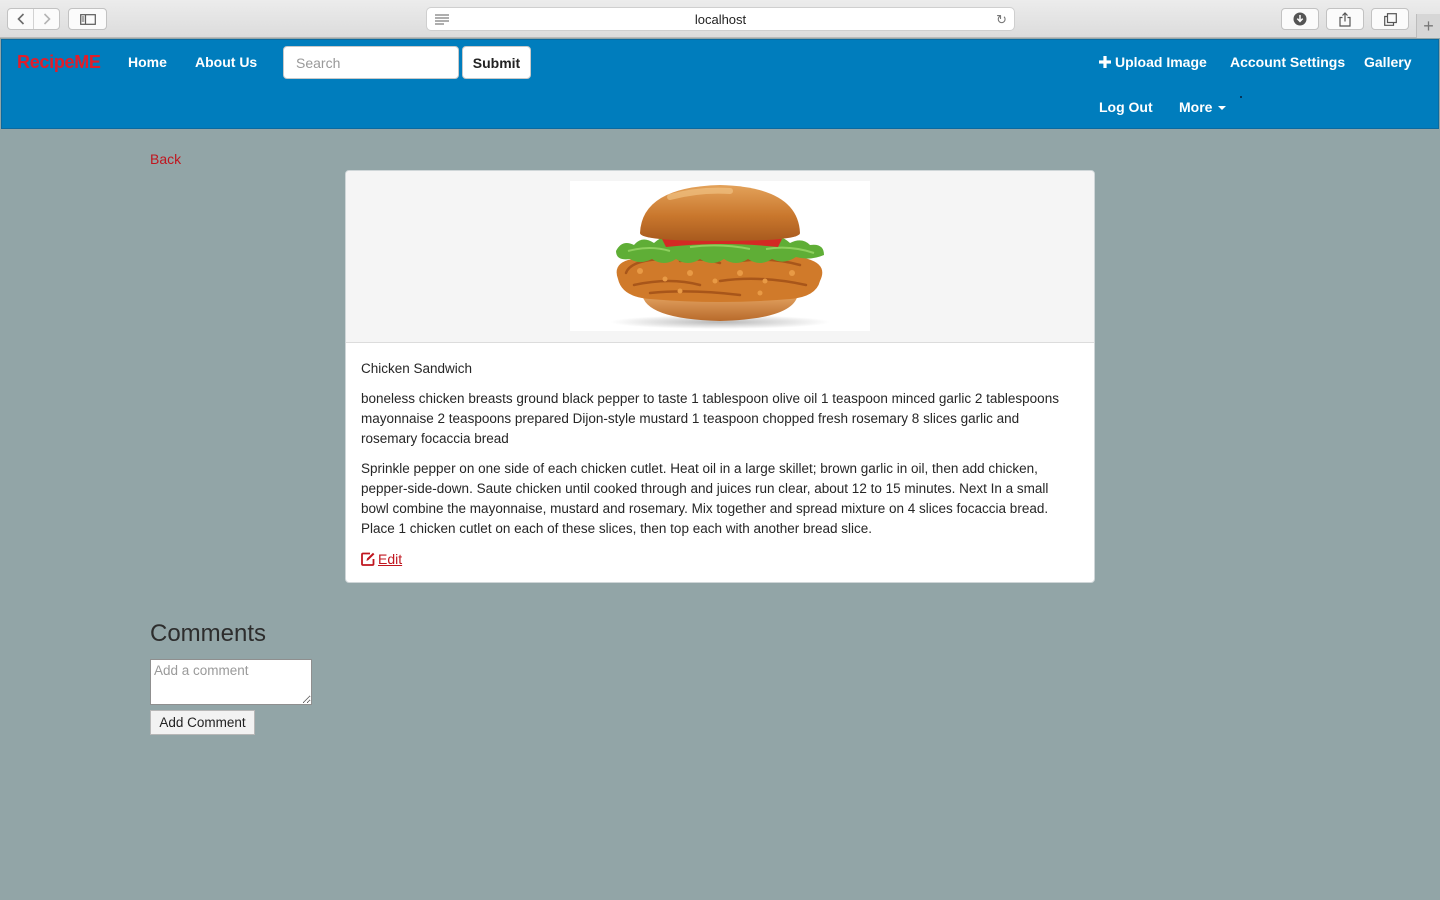 The width and height of the screenshot is (1440, 900). I want to click on url-text: localhost, so click(720, 19).